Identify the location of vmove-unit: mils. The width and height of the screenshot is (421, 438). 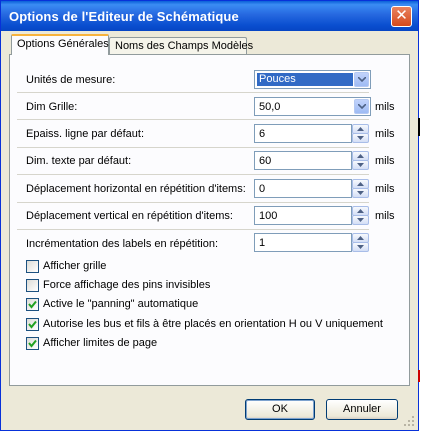
(385, 216).